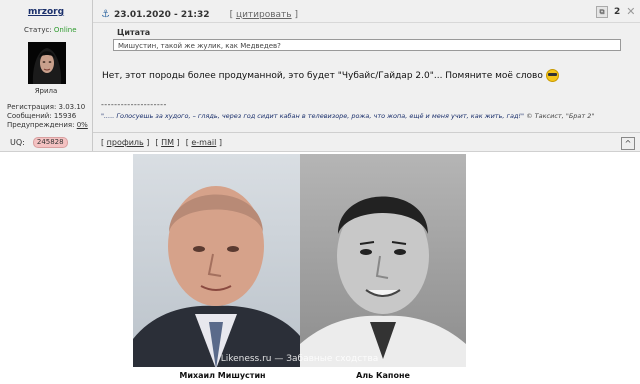 Image resolution: width=640 pixels, height=384 pixels. What do you see at coordinates (46, 91) in the screenshot?
I see `user-rank: Ярила` at bounding box center [46, 91].